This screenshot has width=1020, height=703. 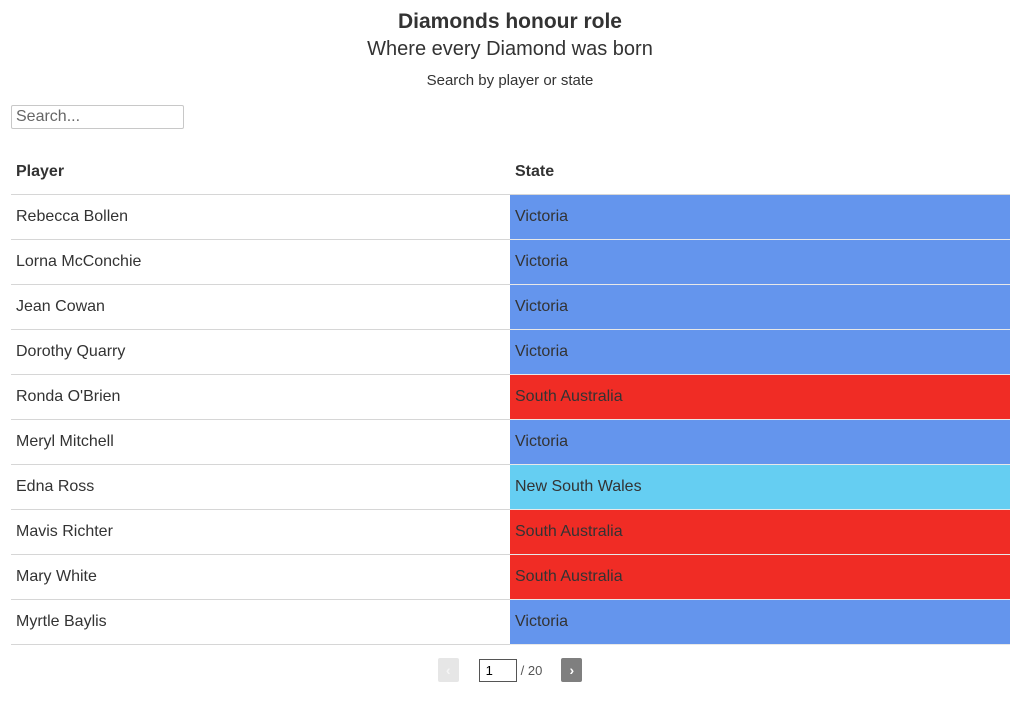 I want to click on search-input, so click(x=97, y=117).